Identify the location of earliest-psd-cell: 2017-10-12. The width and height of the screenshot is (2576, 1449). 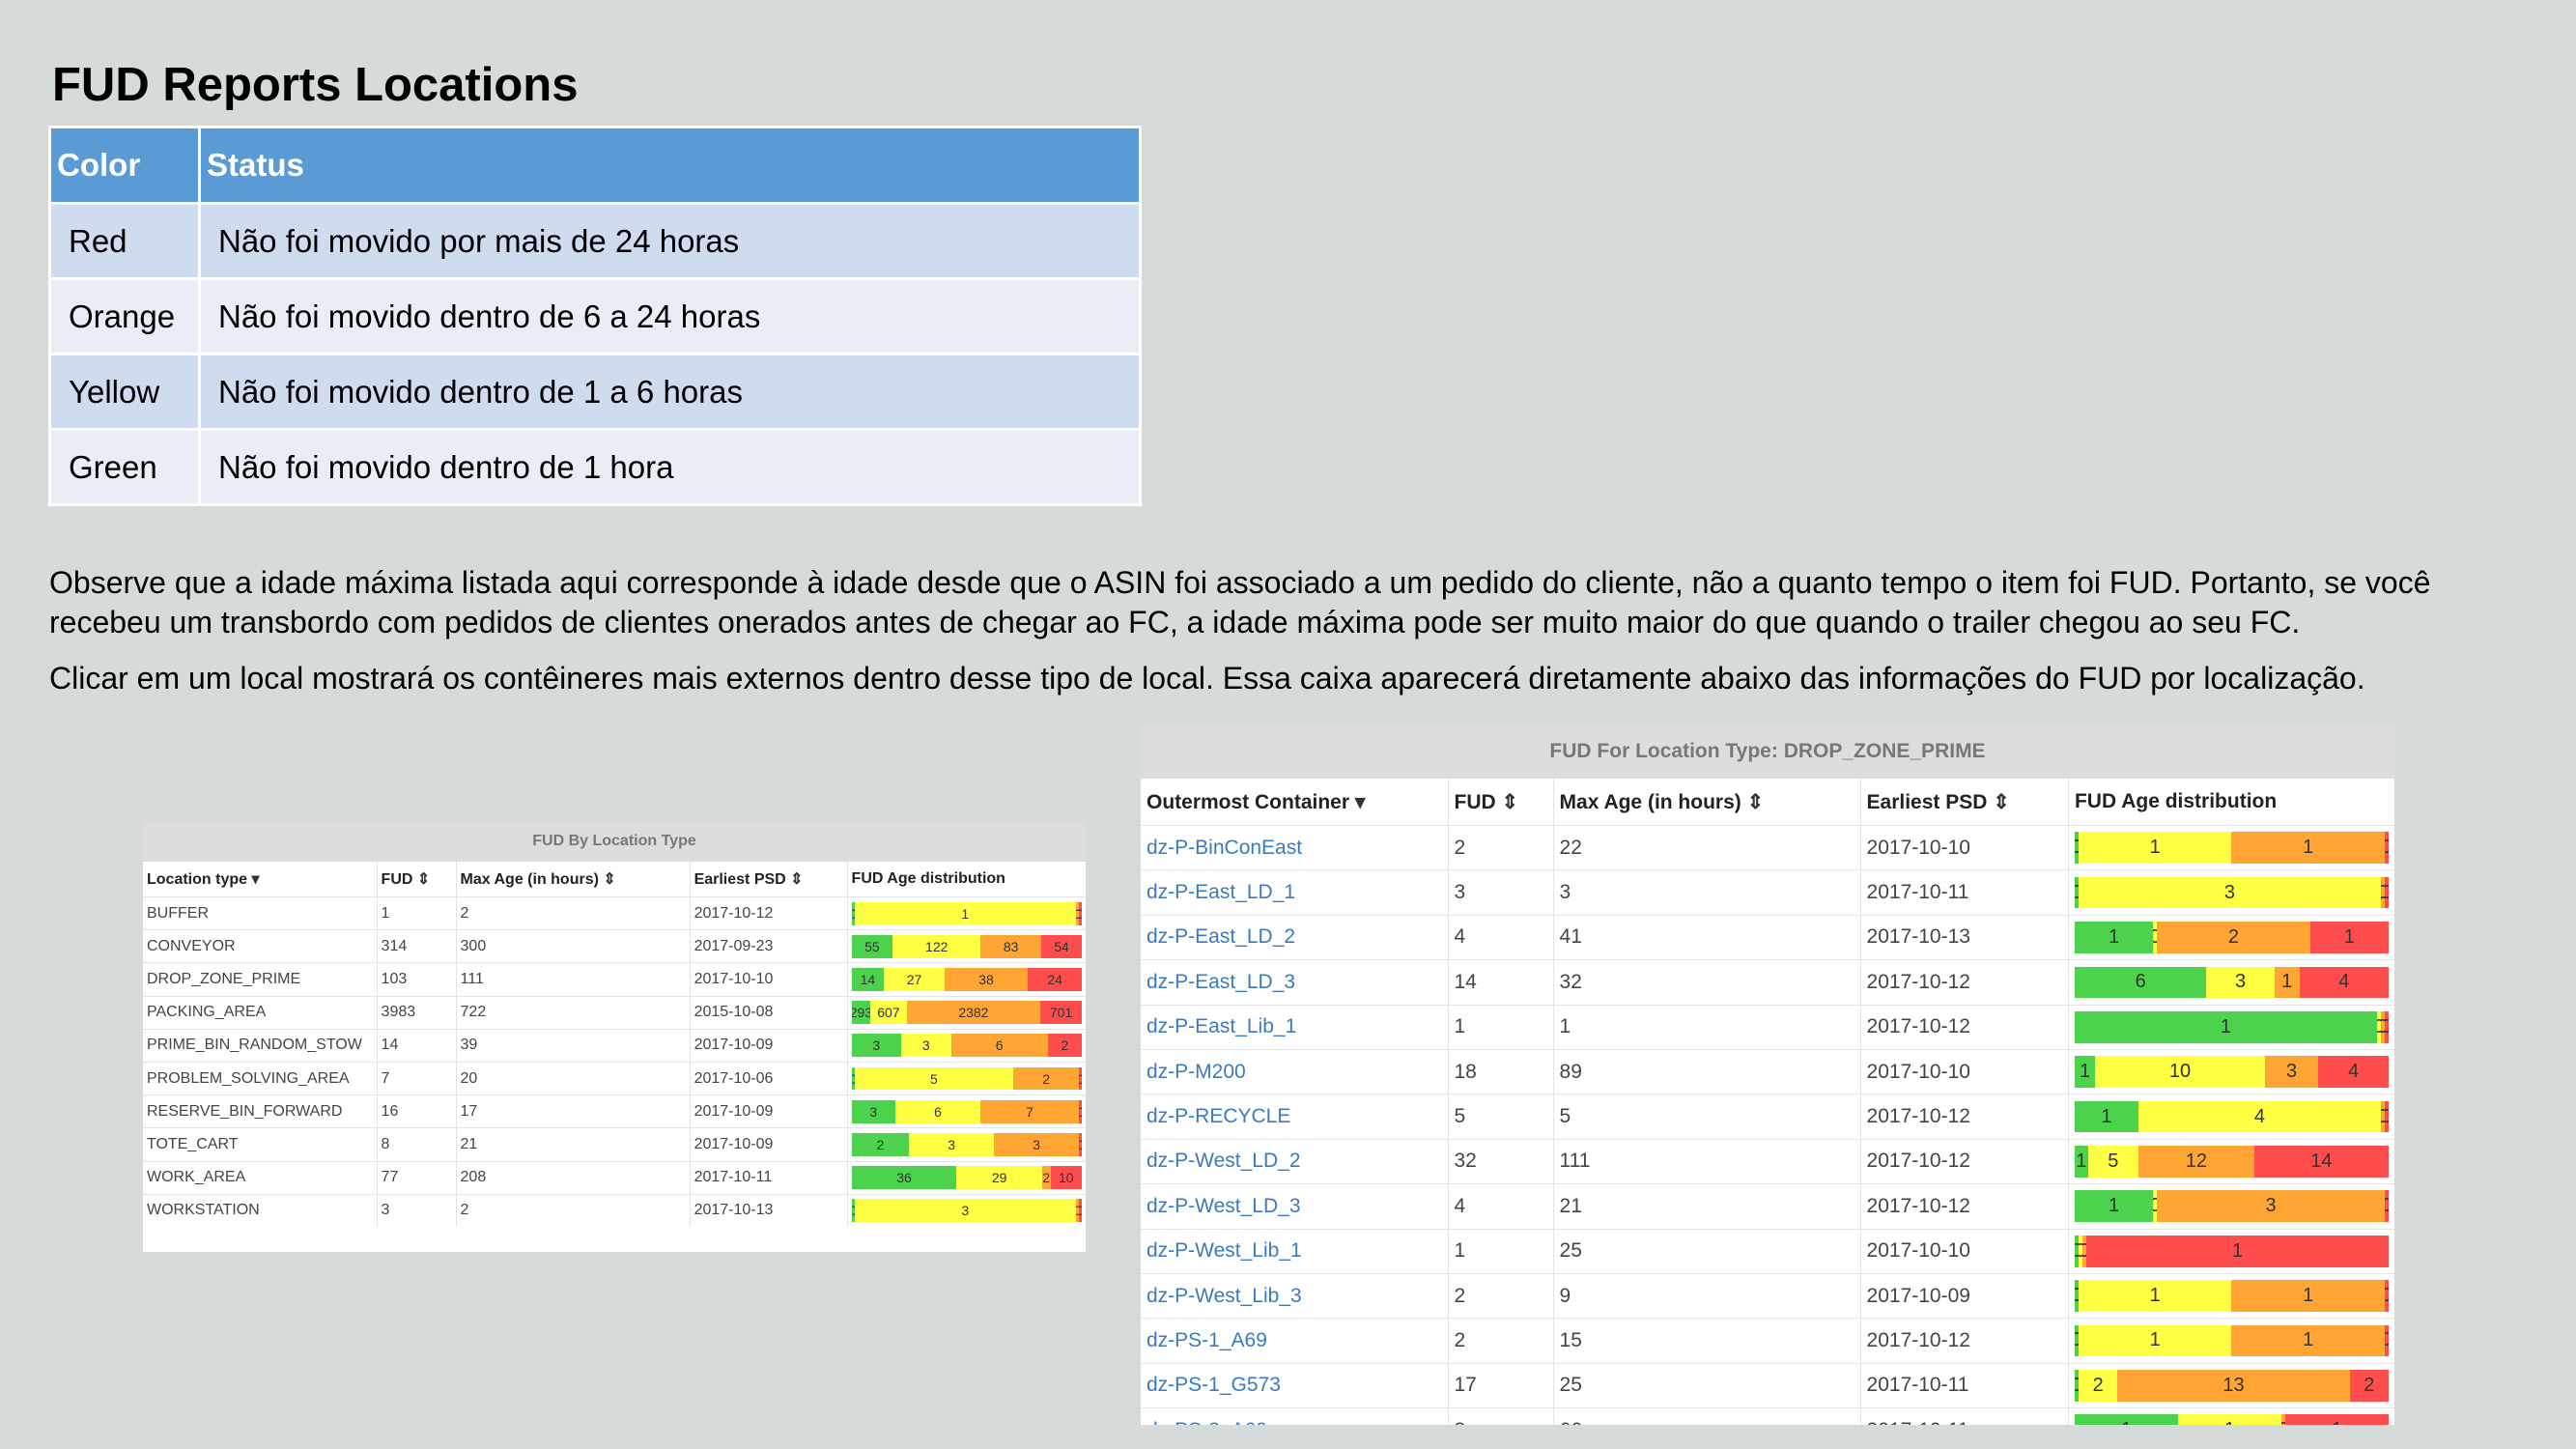
(1964, 1161).